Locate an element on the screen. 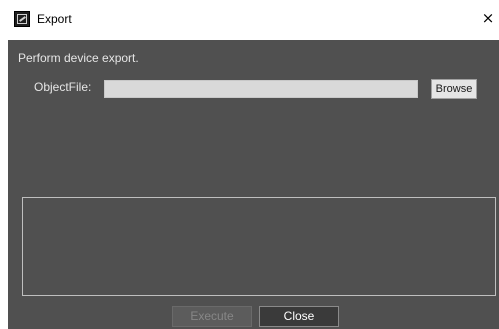 Image resolution: width=499 pixels, height=329 pixels. browse-button: Browse is located at coordinates (454, 89).